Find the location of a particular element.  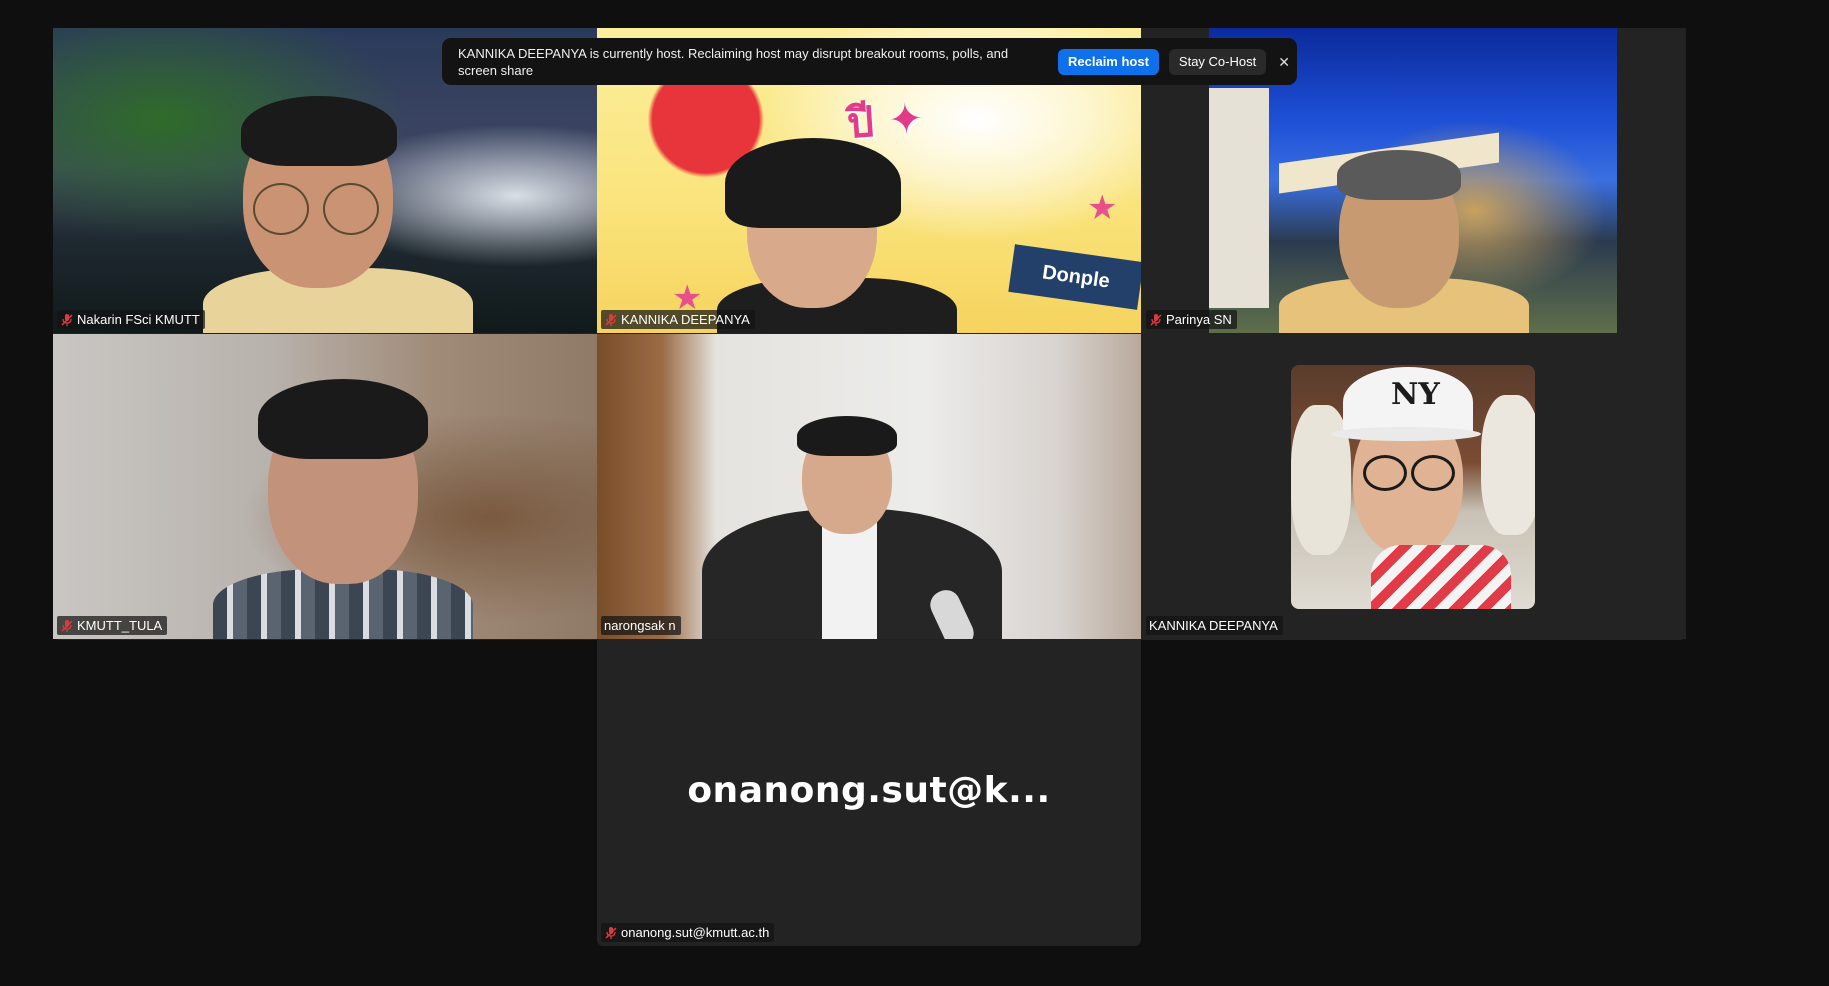

striped-shirt is located at coordinates (1441, 577).